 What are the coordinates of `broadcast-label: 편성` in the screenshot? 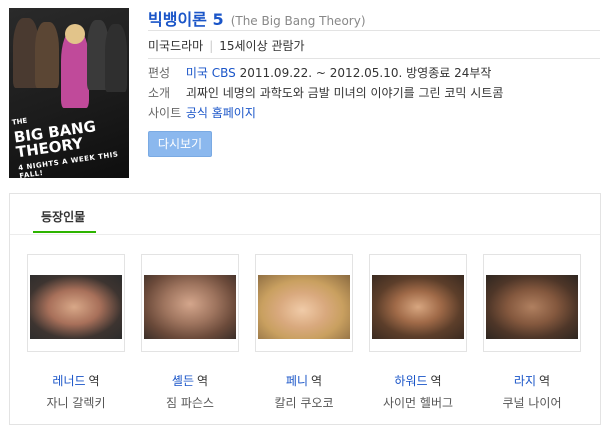 It's located at (159, 73).